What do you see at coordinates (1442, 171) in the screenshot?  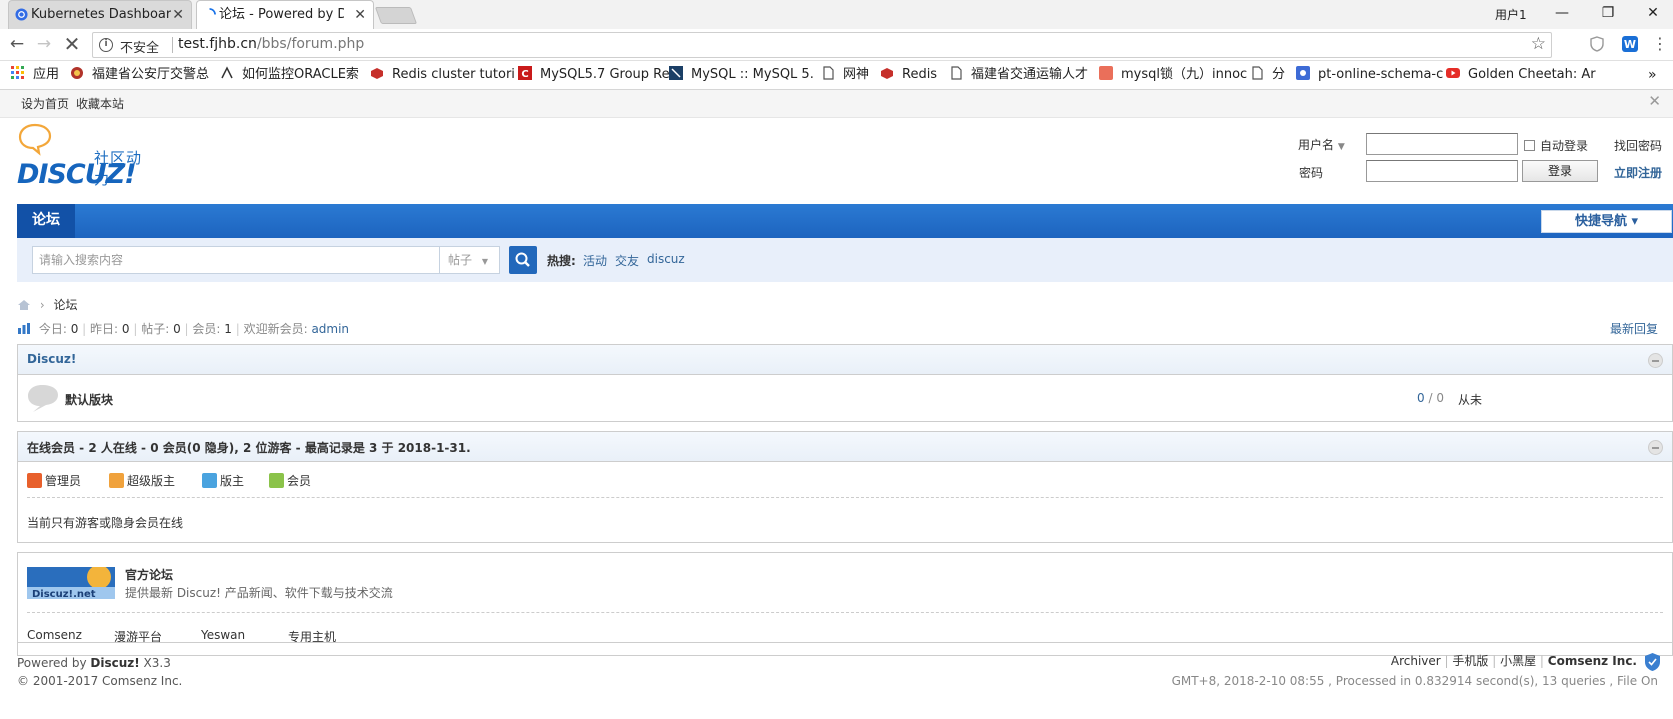 I see `password-input` at bounding box center [1442, 171].